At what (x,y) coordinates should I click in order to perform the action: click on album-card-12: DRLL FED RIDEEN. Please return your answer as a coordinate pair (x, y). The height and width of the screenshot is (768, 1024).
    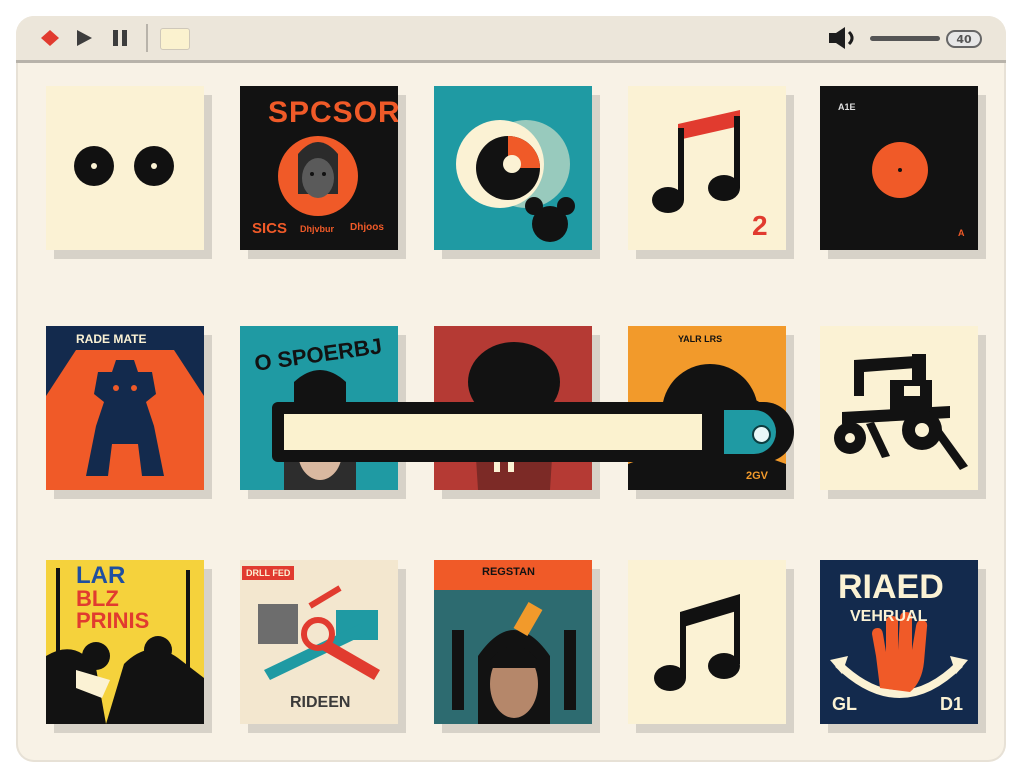
    Looking at the image, I should click on (319, 642).